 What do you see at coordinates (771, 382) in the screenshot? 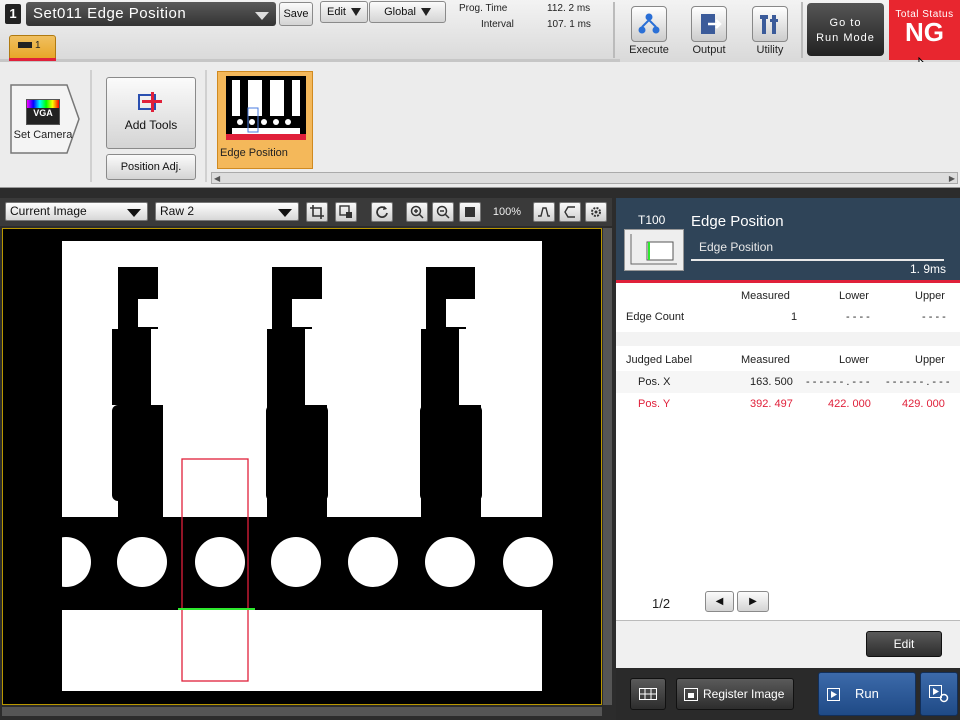
I see `pos-x-measured: 163. 500` at bounding box center [771, 382].